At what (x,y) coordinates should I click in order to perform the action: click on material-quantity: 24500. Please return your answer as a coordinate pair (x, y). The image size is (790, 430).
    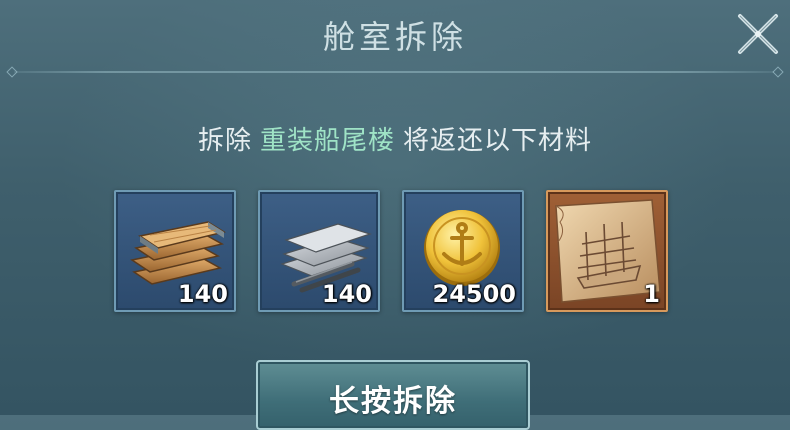
    Looking at the image, I should click on (474, 294).